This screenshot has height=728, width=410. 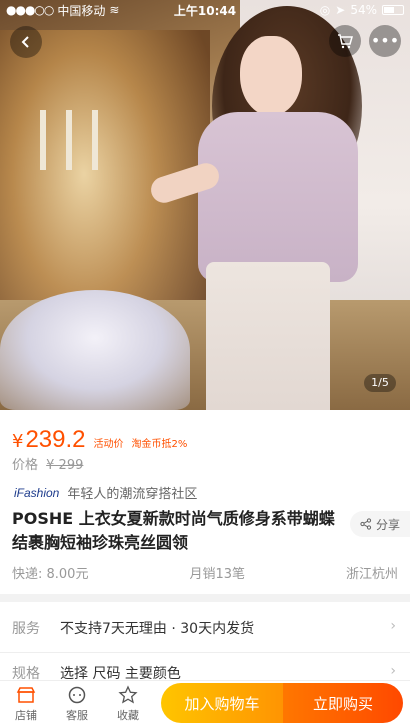 I want to click on status-time: 上午10:44, so click(x=205, y=10).